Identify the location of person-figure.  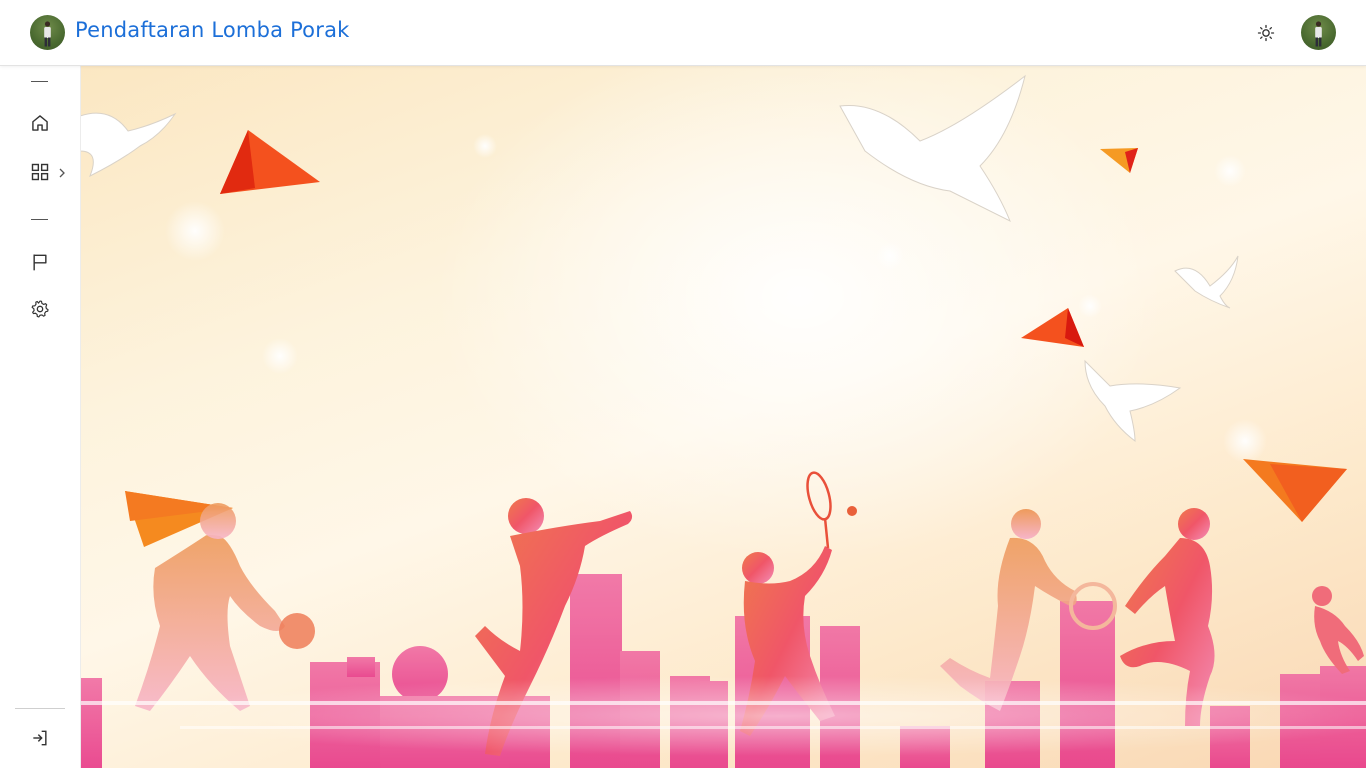
(47, 34).